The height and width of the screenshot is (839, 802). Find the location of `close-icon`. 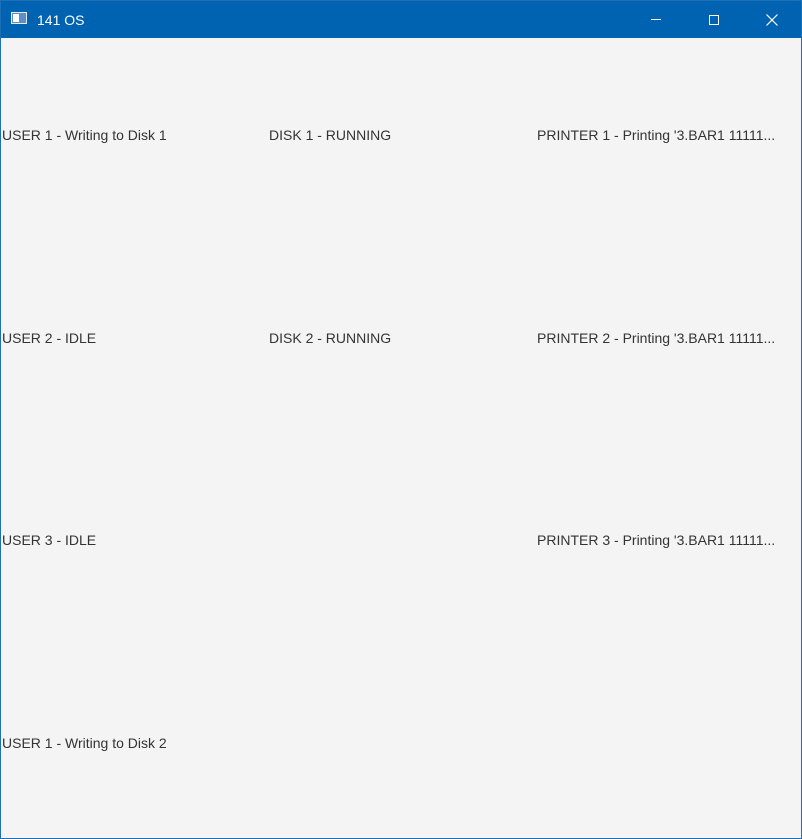

close-icon is located at coordinates (772, 19).